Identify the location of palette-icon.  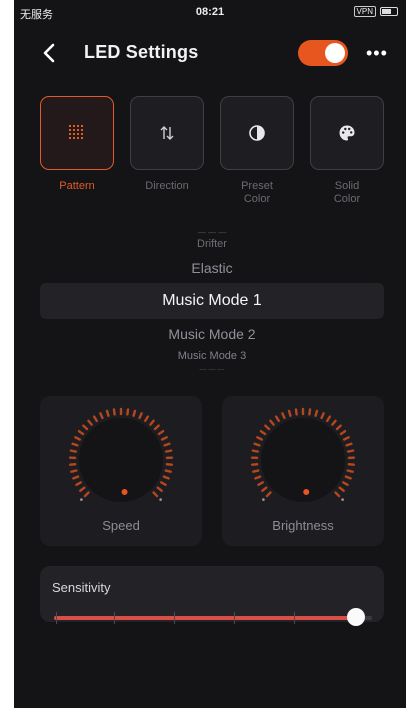
(347, 133).